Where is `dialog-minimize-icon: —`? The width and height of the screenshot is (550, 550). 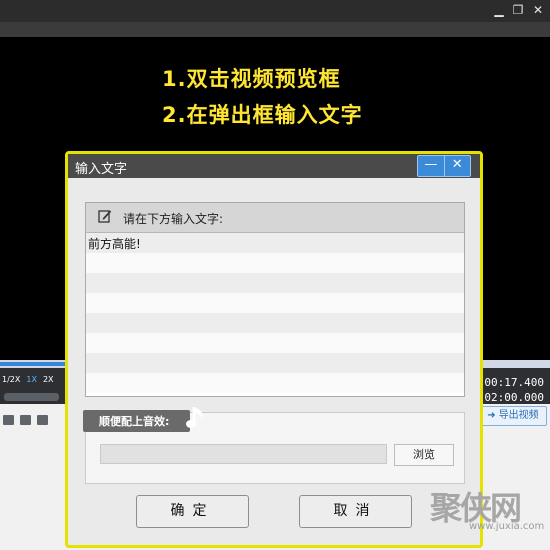
dialog-minimize-icon: — is located at coordinates (431, 166).